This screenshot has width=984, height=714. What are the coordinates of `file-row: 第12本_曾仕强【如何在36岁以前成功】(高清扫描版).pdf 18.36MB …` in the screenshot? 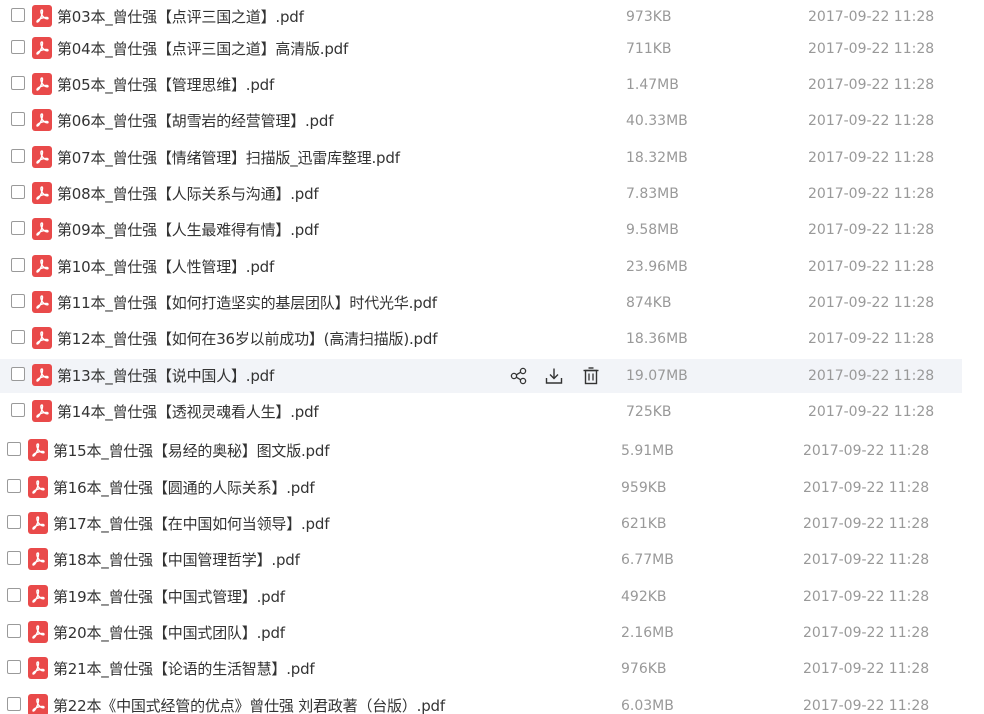 It's located at (481, 339).